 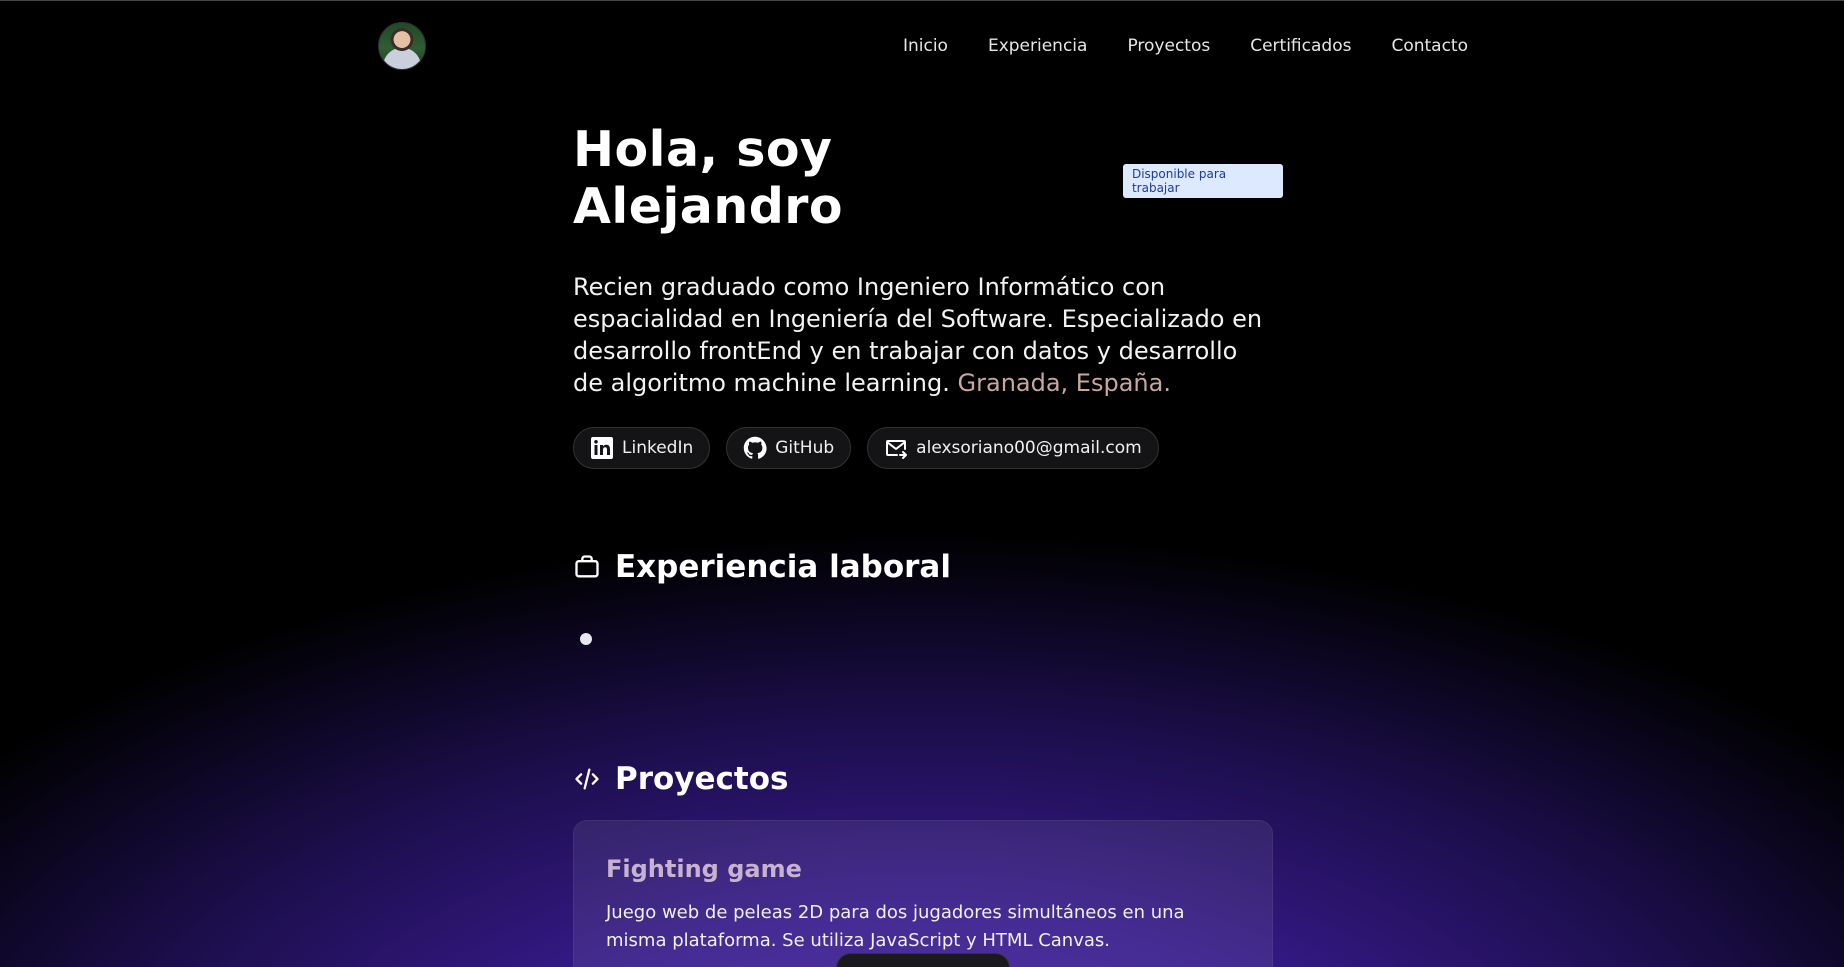 What do you see at coordinates (1300, 46) in the screenshot?
I see `nav-certificados: Certificados` at bounding box center [1300, 46].